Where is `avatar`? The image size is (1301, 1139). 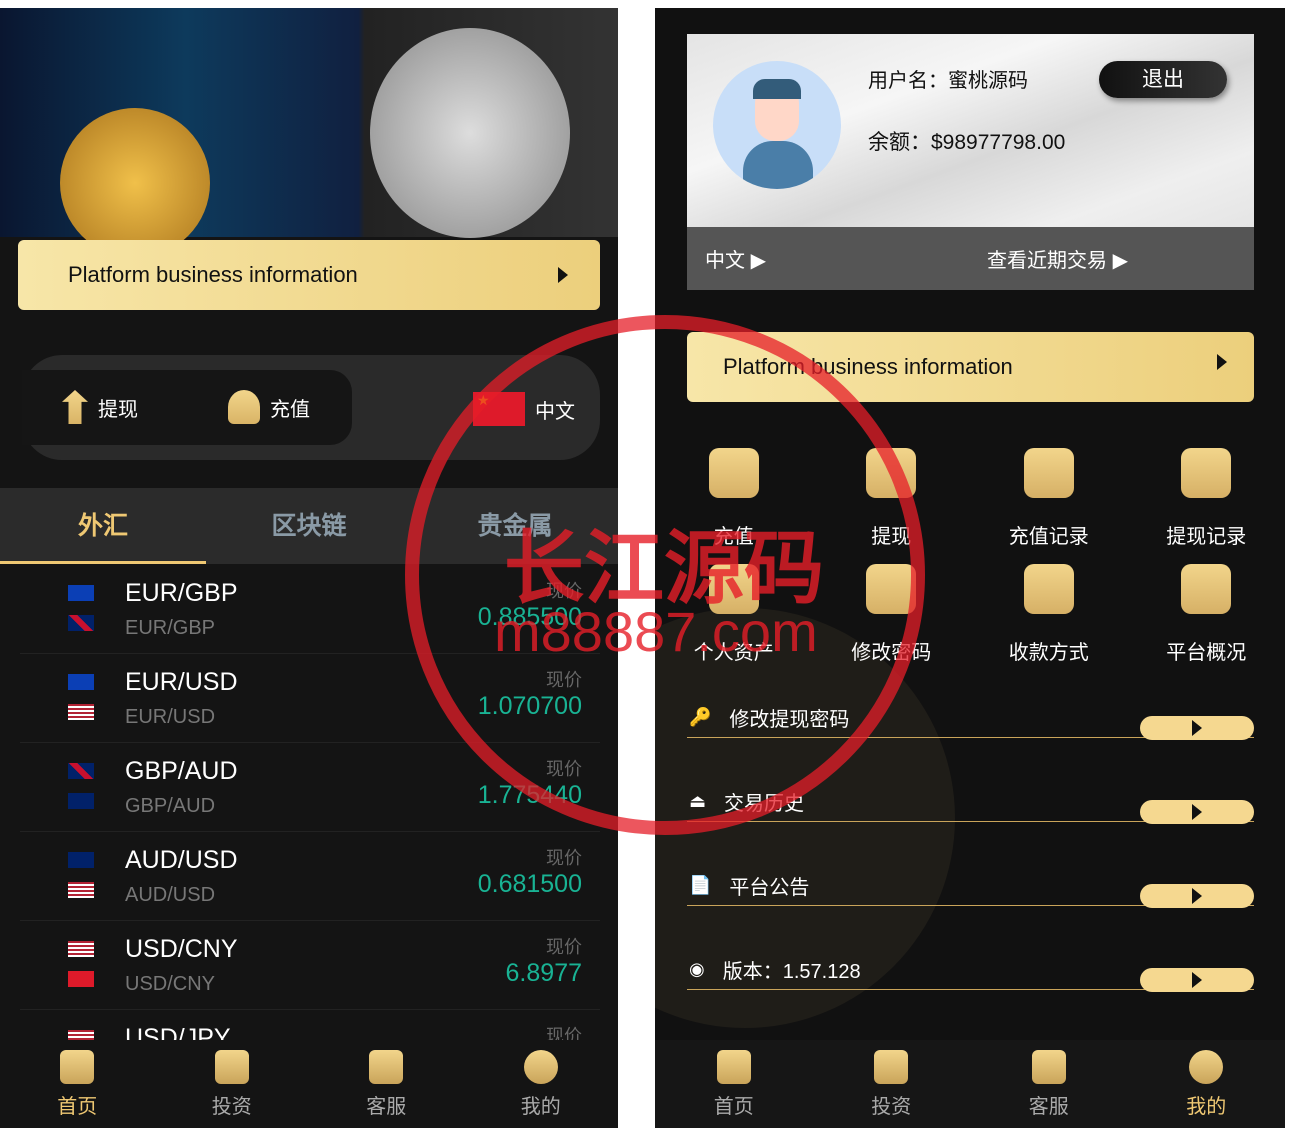
avatar is located at coordinates (777, 125).